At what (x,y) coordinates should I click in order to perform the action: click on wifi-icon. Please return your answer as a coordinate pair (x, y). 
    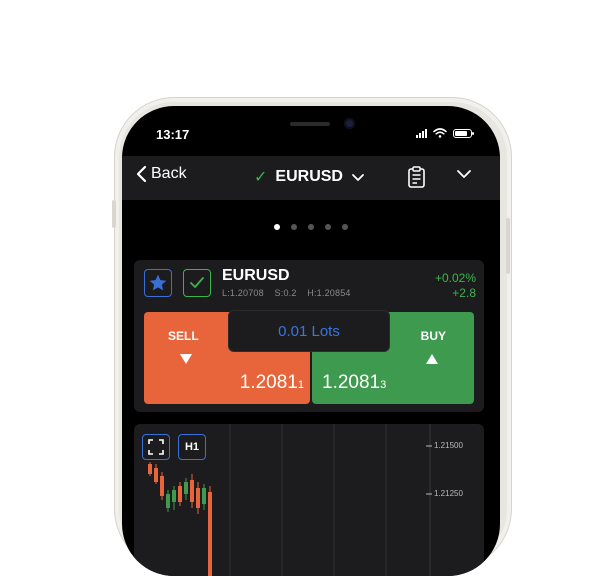
    Looking at the image, I should click on (440, 133).